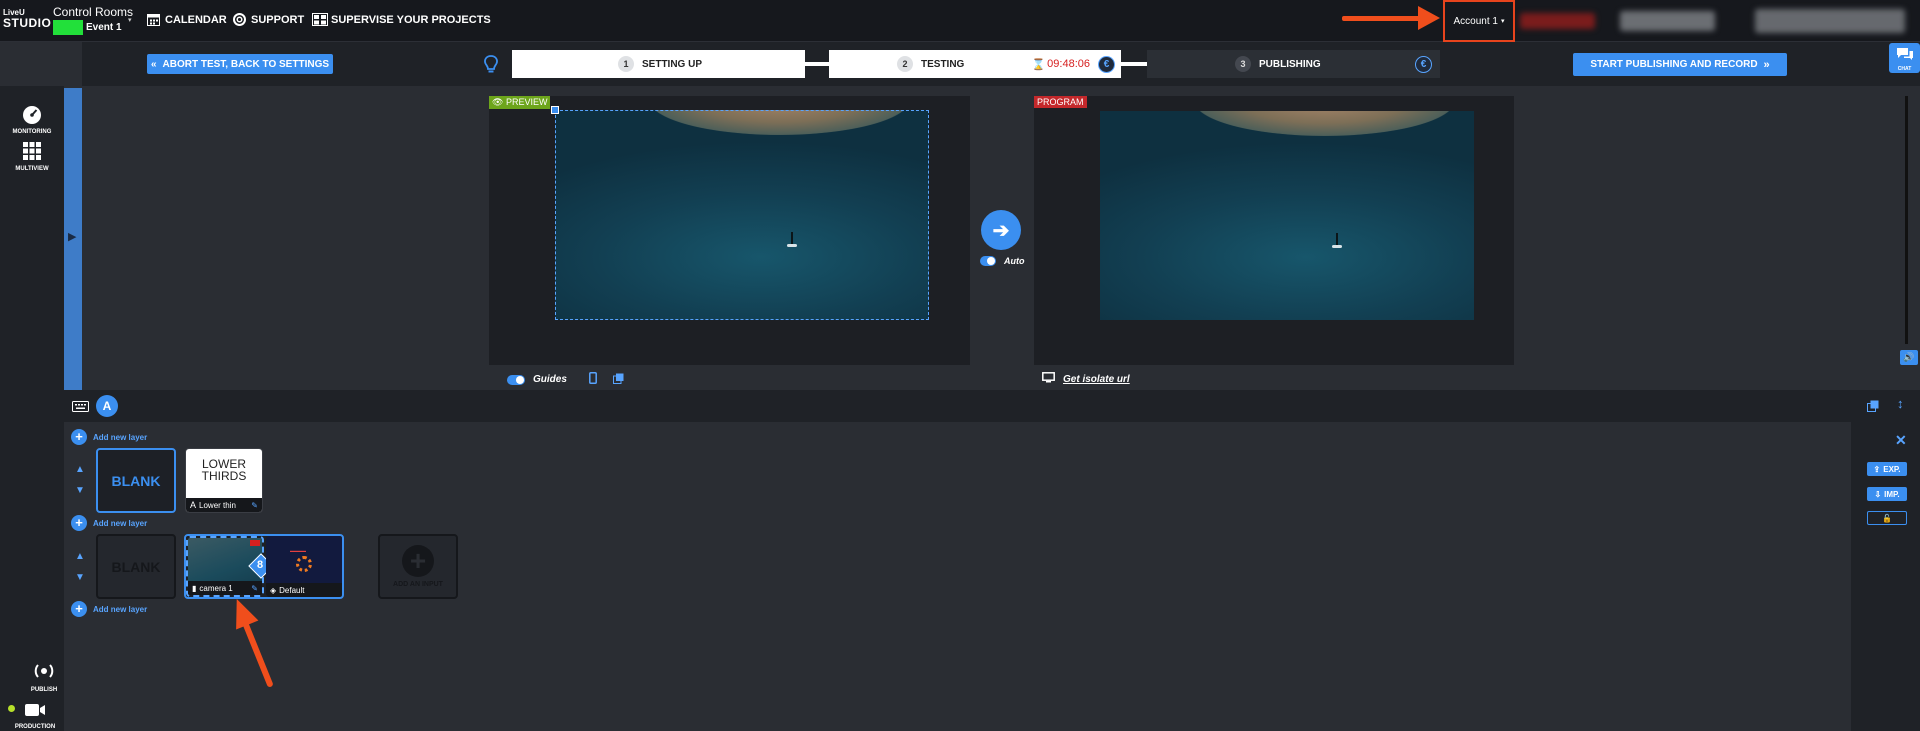 This screenshot has height=731, width=1920. Describe the element at coordinates (1906, 220) in the screenshot. I see `audio-meter` at that location.